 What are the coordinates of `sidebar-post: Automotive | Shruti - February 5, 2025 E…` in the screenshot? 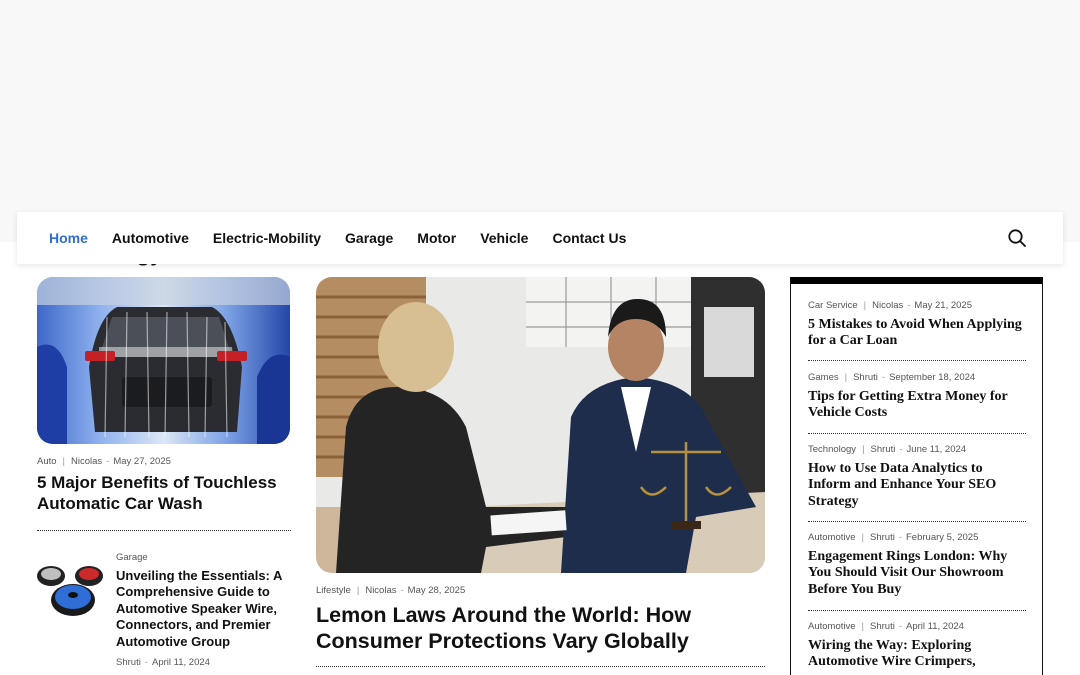 It's located at (917, 565).